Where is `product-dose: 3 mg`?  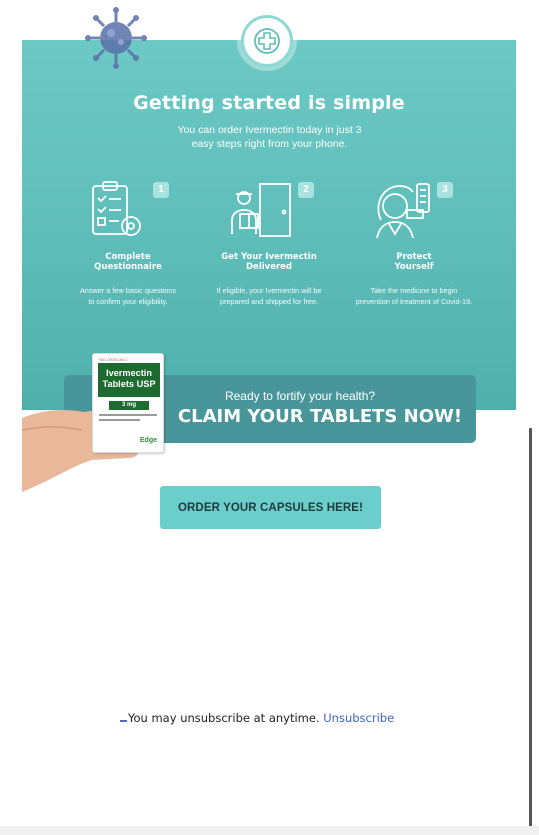
product-dose: 3 mg is located at coordinates (129, 405).